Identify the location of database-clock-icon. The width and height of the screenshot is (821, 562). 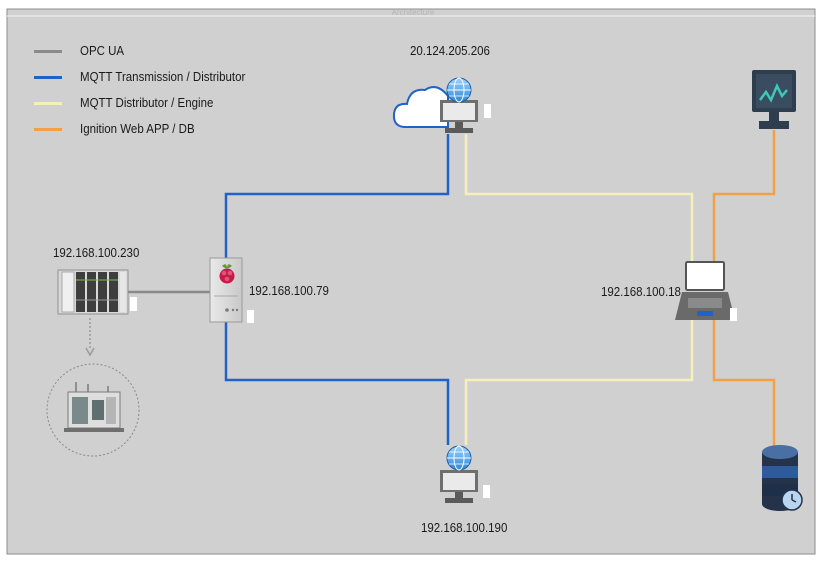
(782, 478).